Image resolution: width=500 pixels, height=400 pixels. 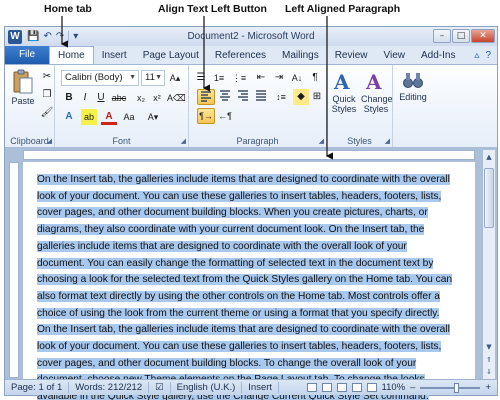 I want to click on zoom-in-button: +, so click(x=488, y=387).